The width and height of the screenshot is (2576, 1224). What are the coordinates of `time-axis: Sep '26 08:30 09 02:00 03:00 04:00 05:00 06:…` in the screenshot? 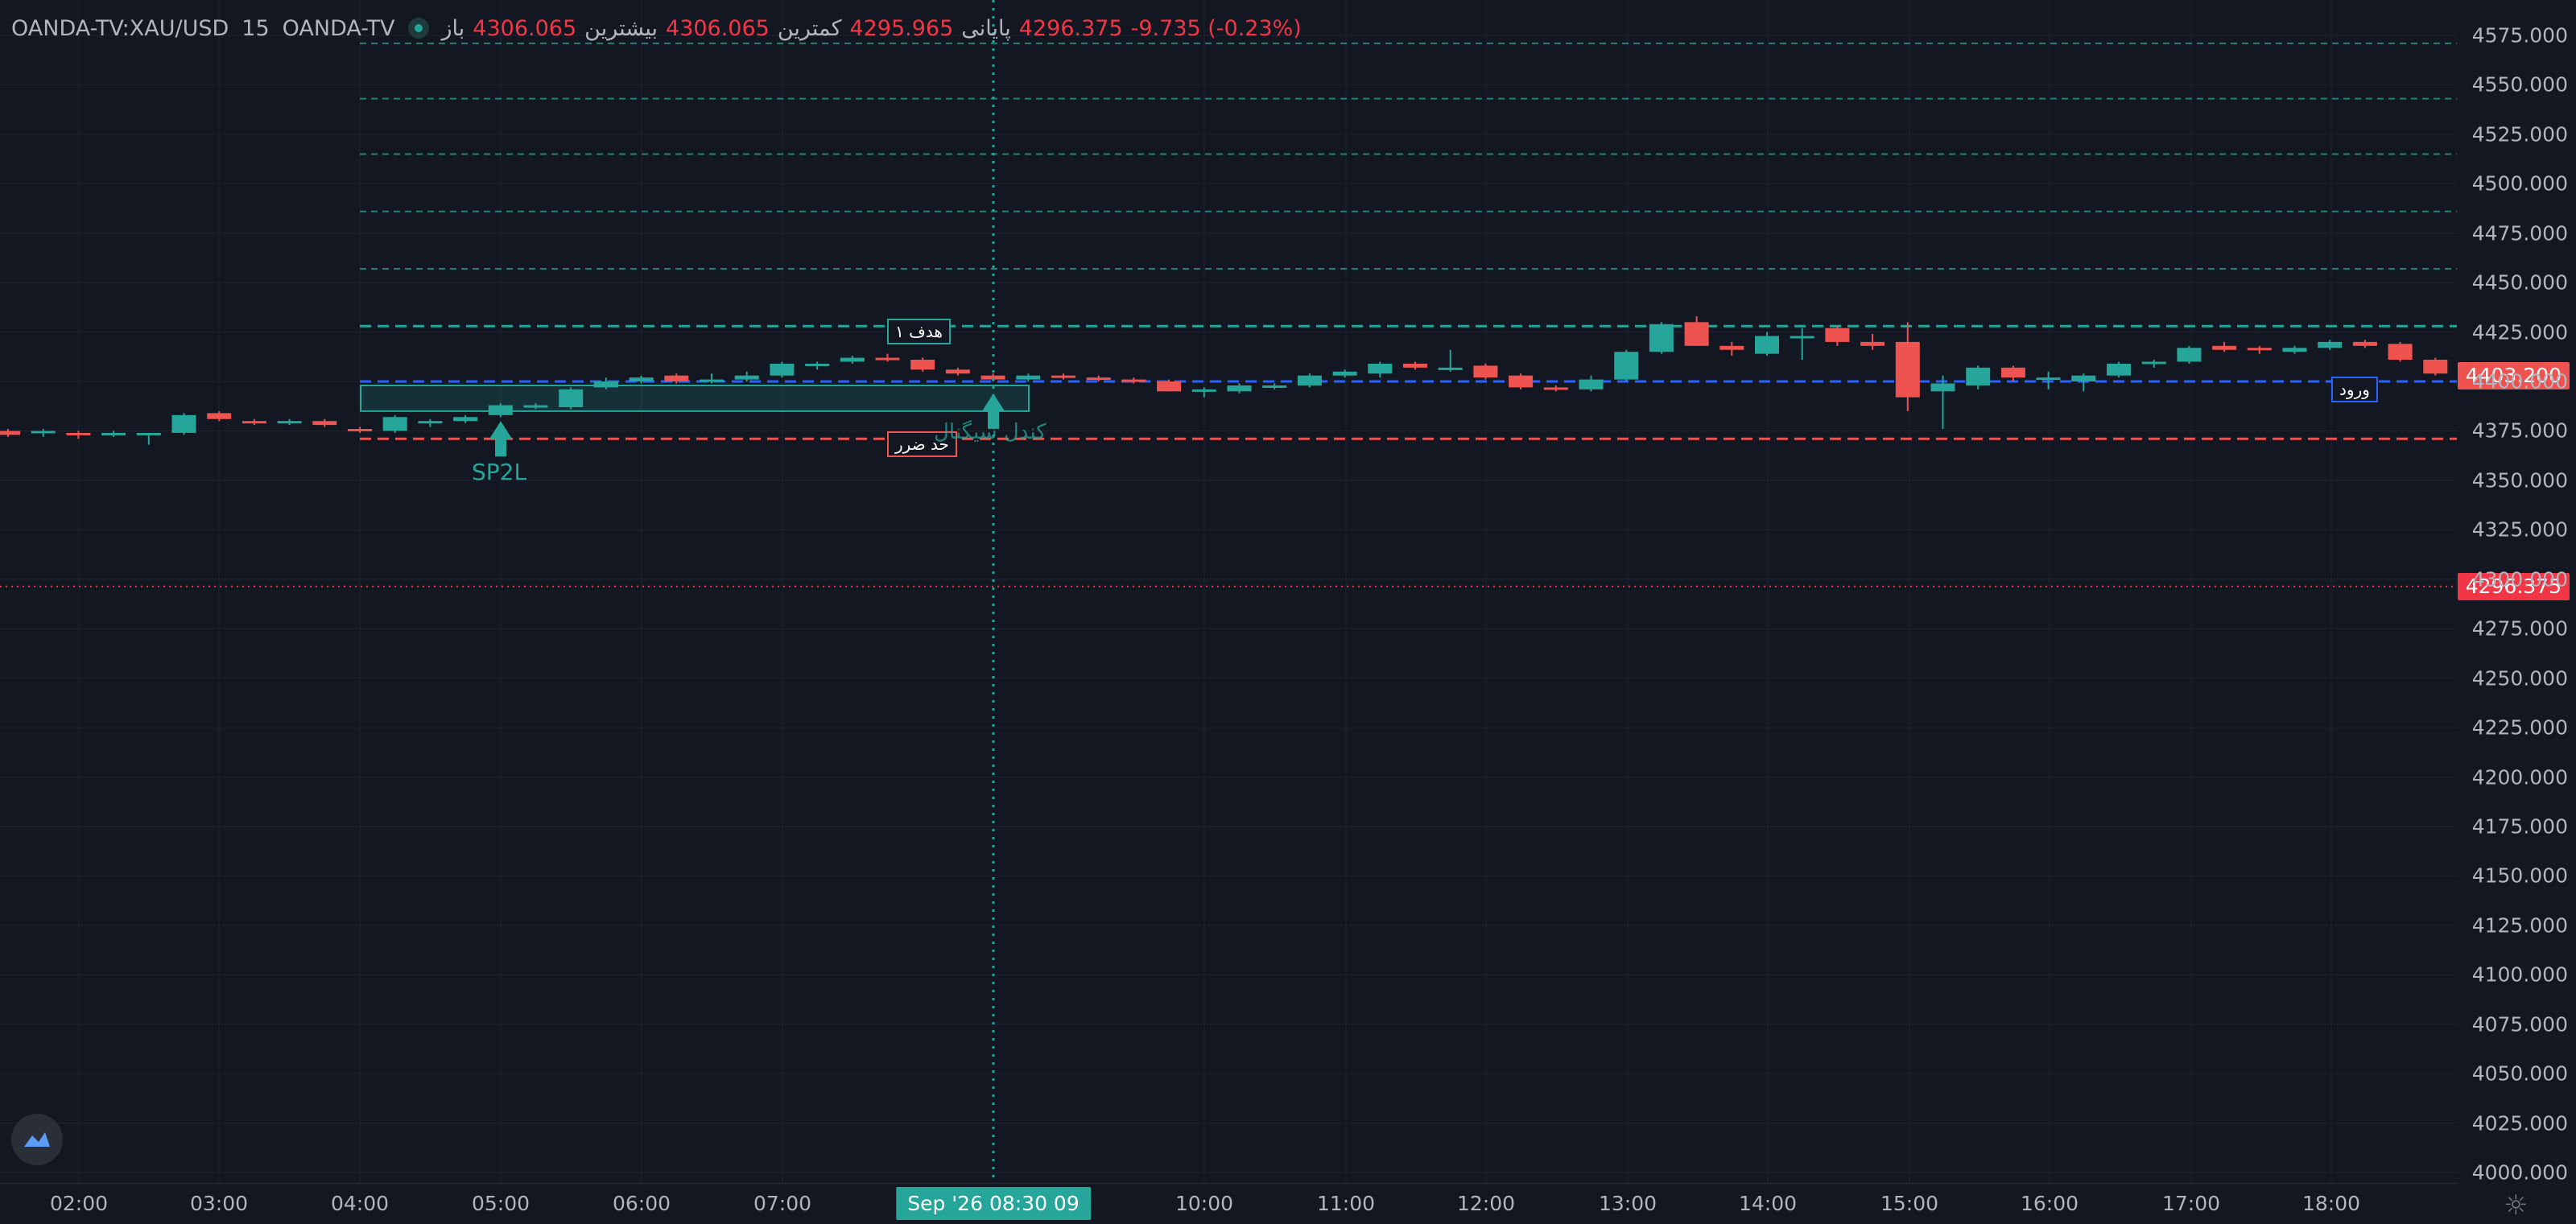 It's located at (1228, 1203).